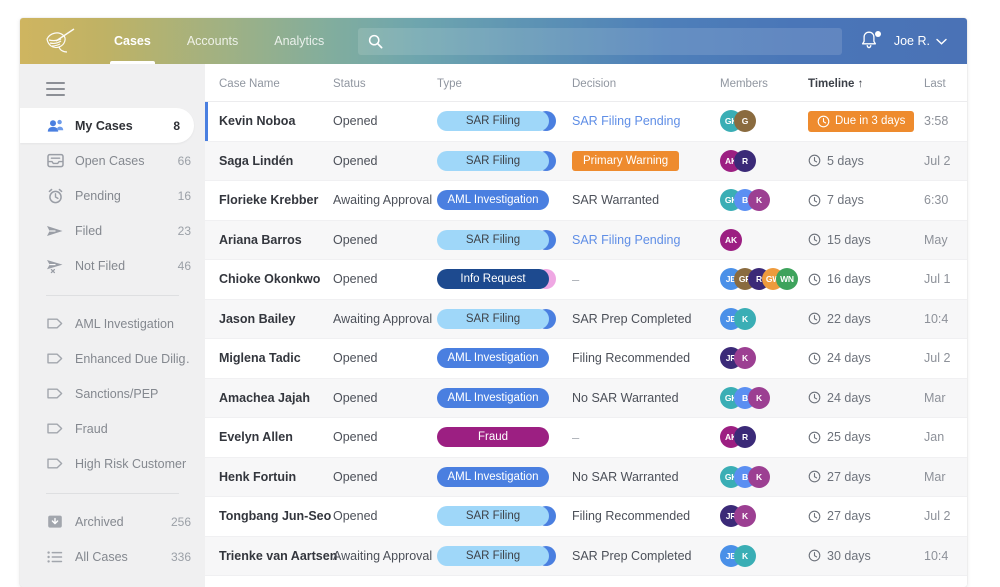  I want to click on decision-text: Filing Recommended, so click(631, 516).